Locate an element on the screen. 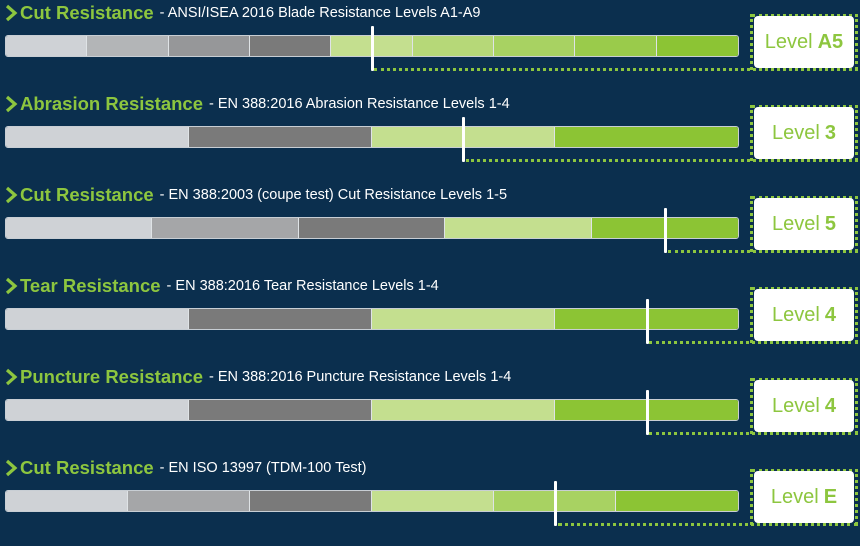 The image size is (860, 546). standard-label: - EN ISO 13997 (TDM-100 Test) is located at coordinates (263, 468).